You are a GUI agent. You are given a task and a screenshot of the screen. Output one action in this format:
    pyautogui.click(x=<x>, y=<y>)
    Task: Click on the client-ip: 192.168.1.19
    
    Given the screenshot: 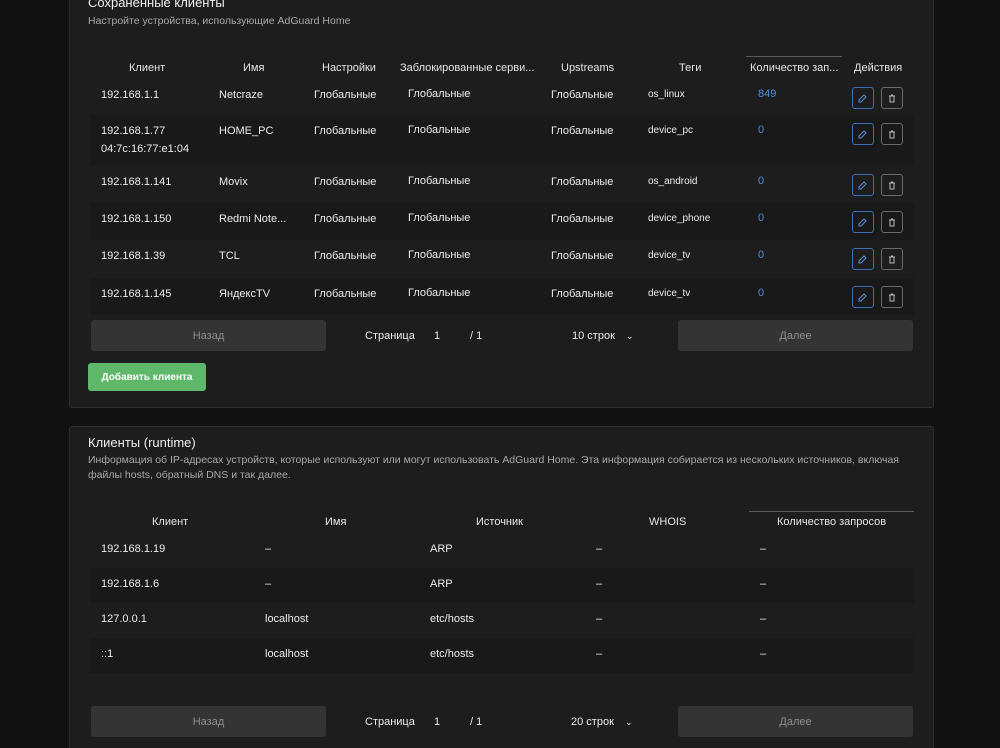 What is the action you would take?
    pyautogui.click(x=133, y=549)
    